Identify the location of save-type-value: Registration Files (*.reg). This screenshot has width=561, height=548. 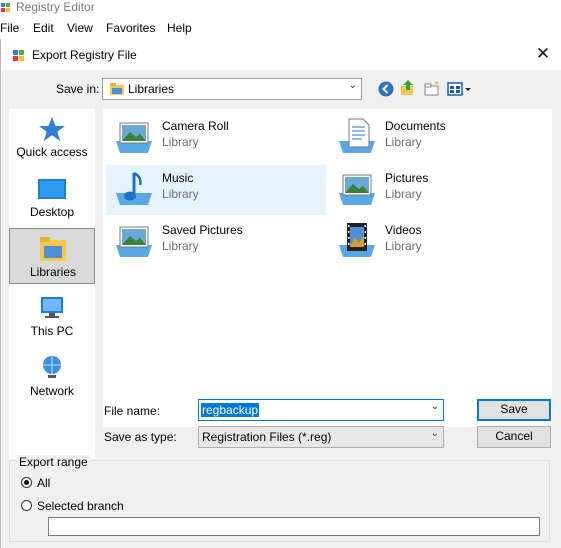
(267, 437).